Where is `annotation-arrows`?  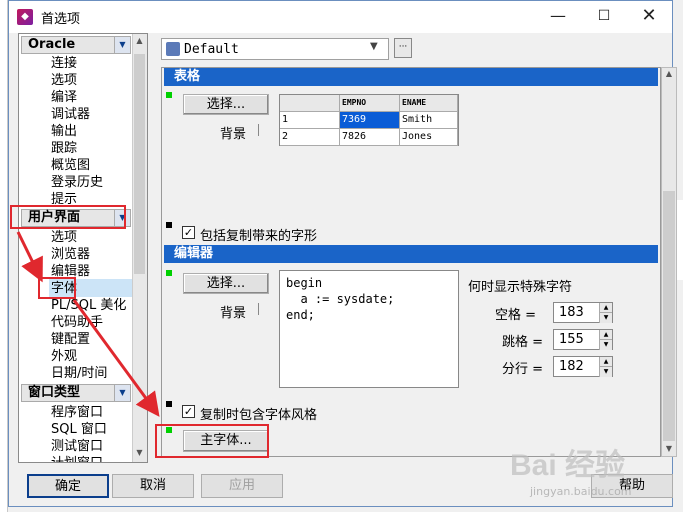
annotation-arrows is located at coordinates (88, 324).